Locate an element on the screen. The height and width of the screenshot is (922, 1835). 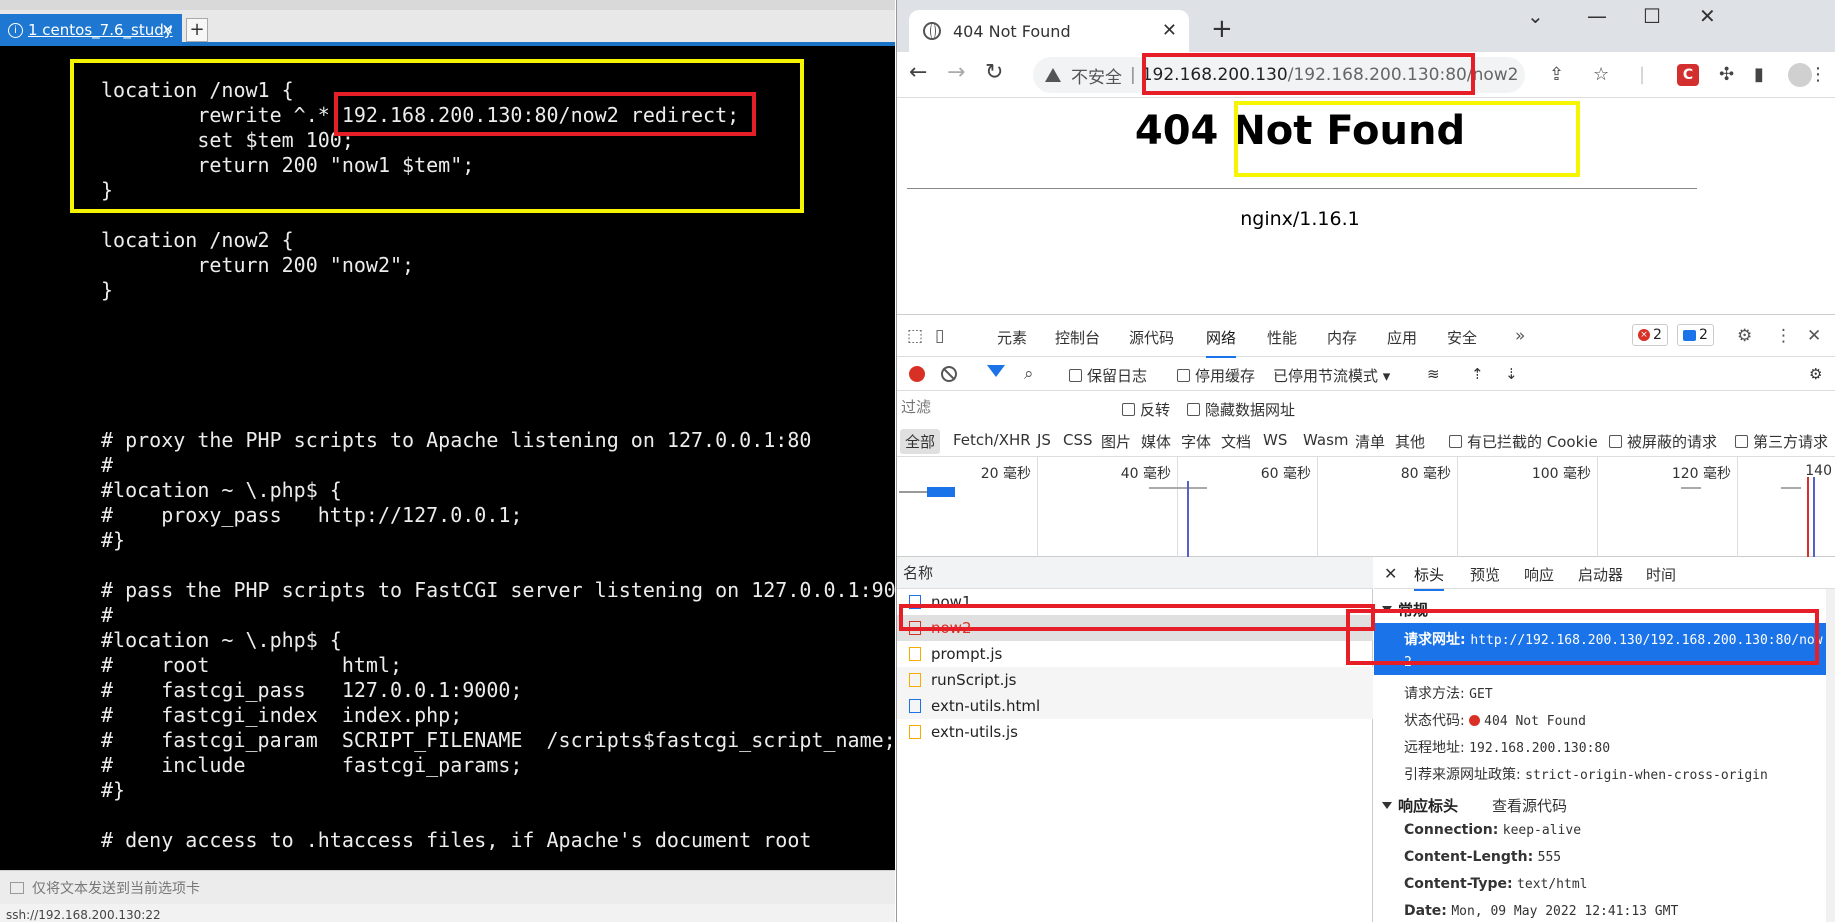
error-badge: × 2 is located at coordinates (1650, 335).